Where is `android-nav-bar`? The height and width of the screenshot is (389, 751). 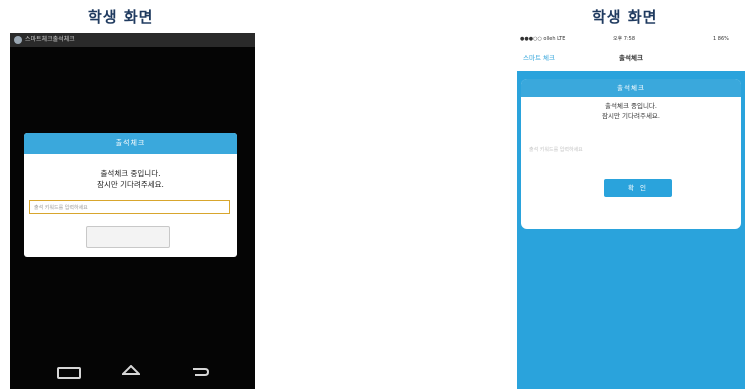 android-nav-bar is located at coordinates (132, 372).